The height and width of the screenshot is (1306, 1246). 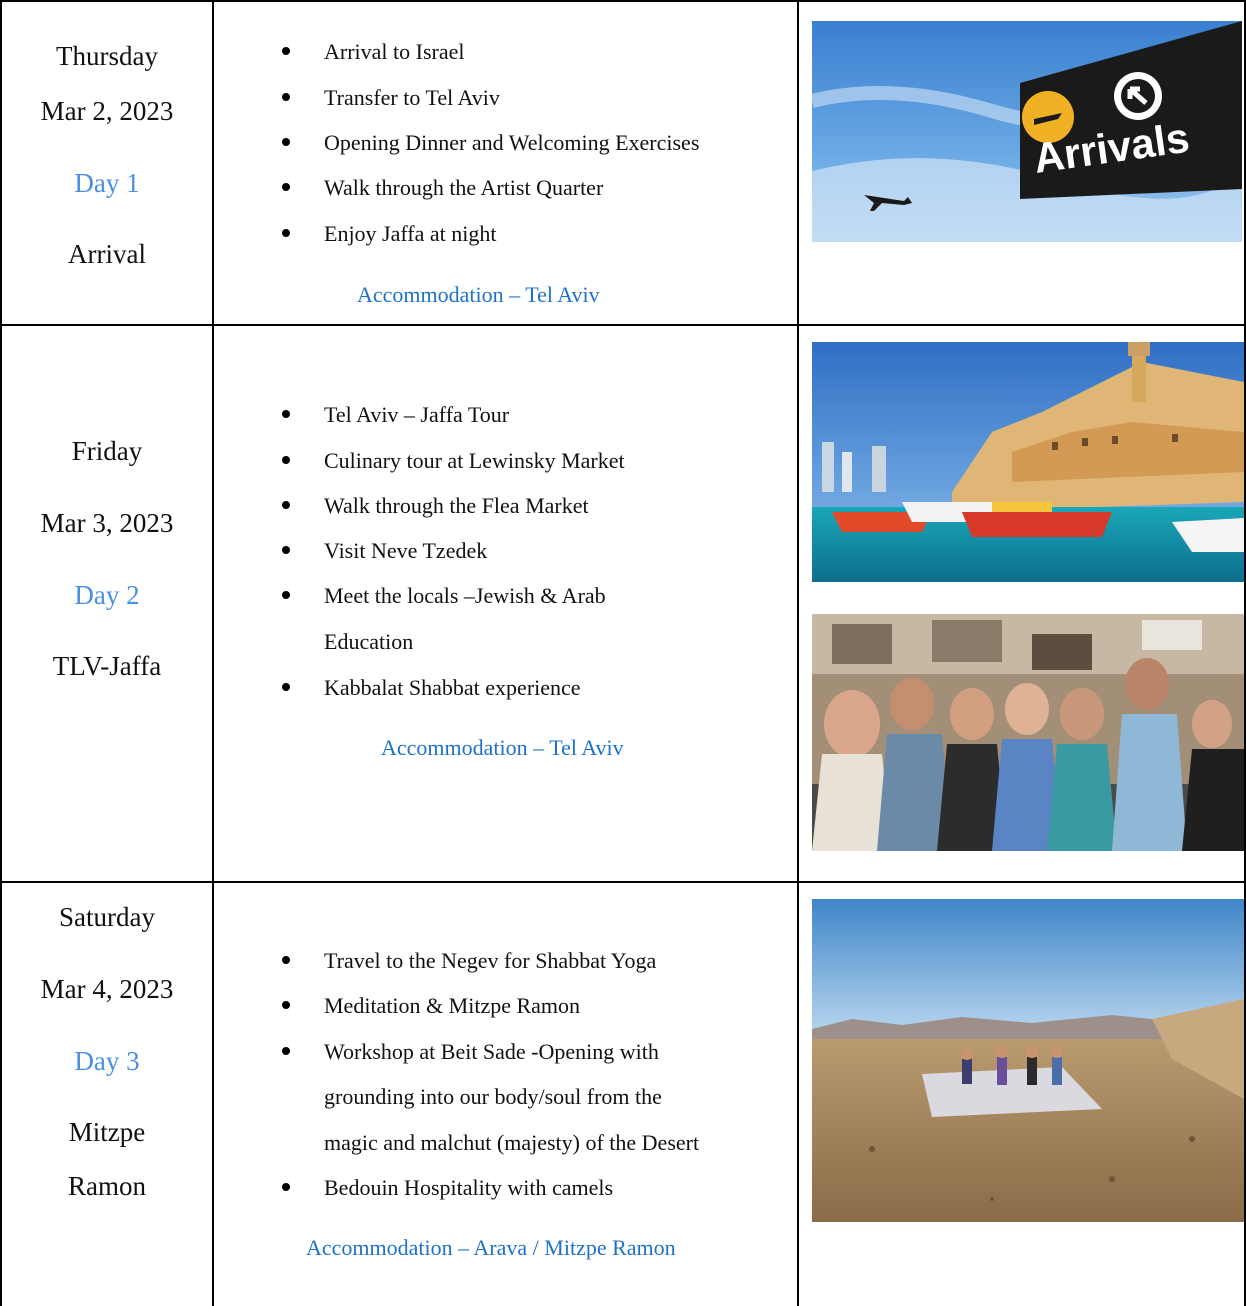 I want to click on date: Mar 2, 2023, so click(x=107, y=111).